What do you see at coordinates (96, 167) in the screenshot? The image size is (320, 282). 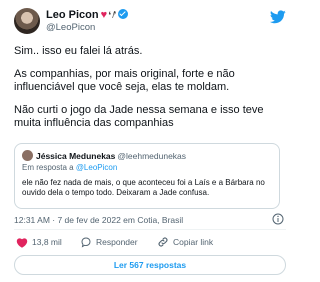 I see `reply-to-handle: @LeoPicon` at bounding box center [96, 167].